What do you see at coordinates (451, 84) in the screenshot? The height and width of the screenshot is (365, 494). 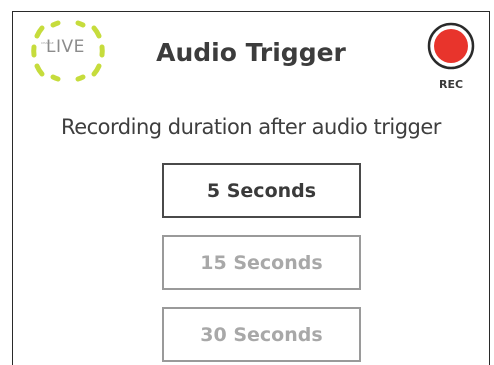 I see `rec-label: REC` at bounding box center [451, 84].